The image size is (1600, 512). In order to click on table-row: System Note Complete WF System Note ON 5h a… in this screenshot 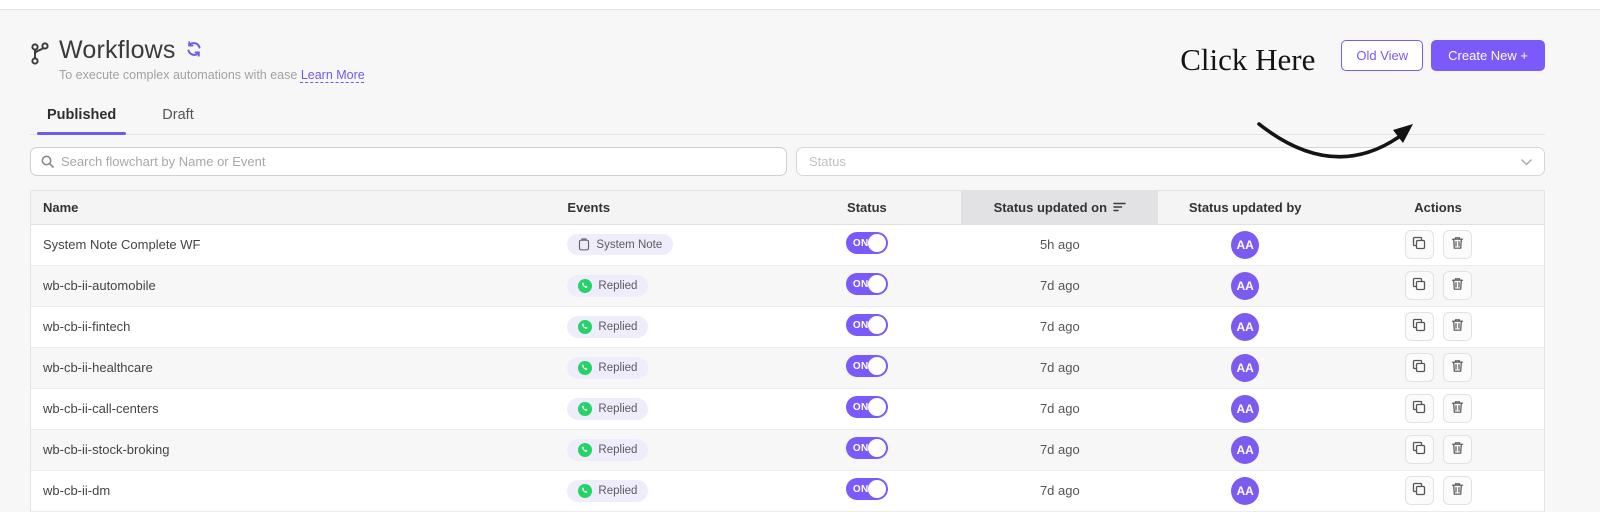, I will do `click(787, 245)`.